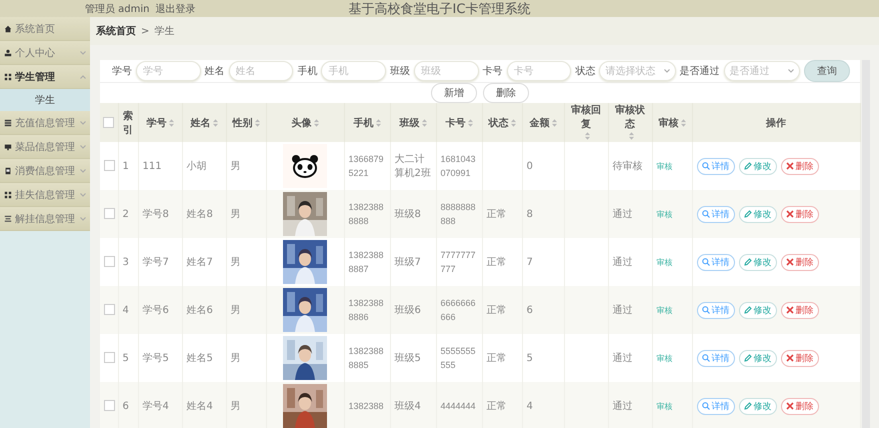 This screenshot has height=428, width=879. I want to click on table-cell: 8888888 888, so click(459, 214).